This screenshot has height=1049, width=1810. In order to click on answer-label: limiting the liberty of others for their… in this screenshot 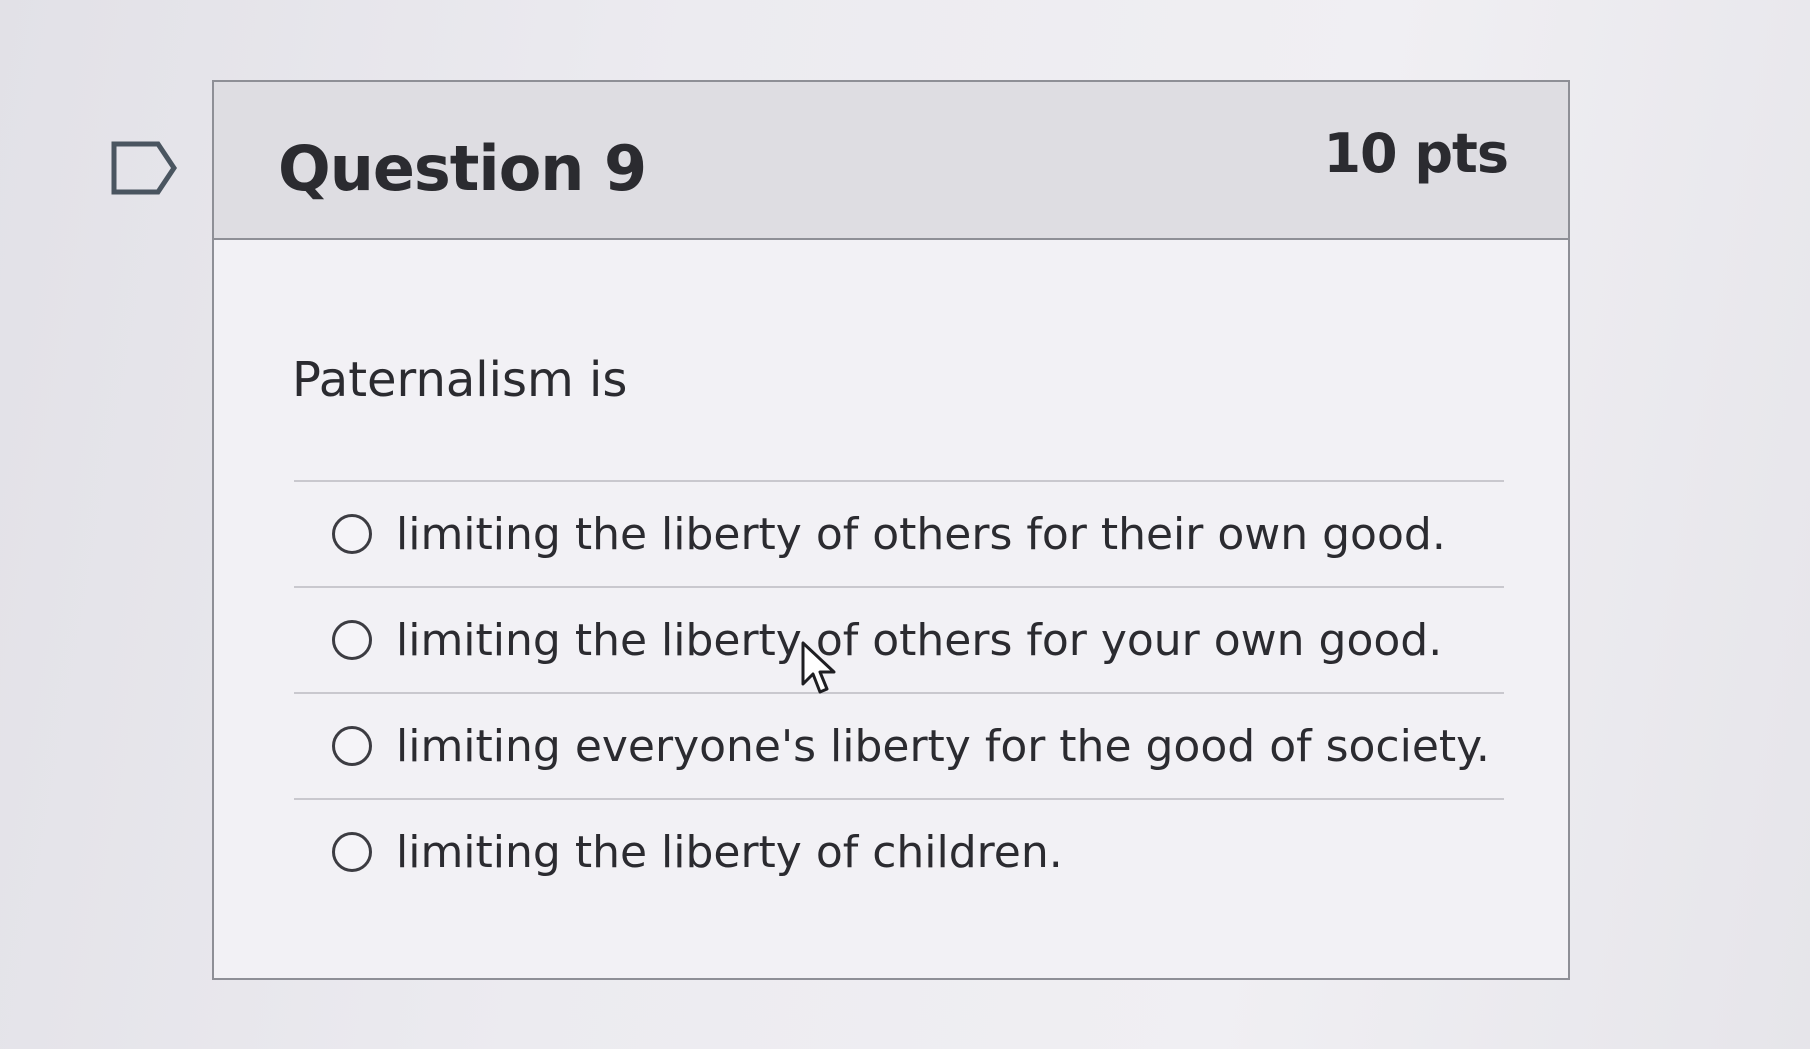, I will do `click(921, 534)`.